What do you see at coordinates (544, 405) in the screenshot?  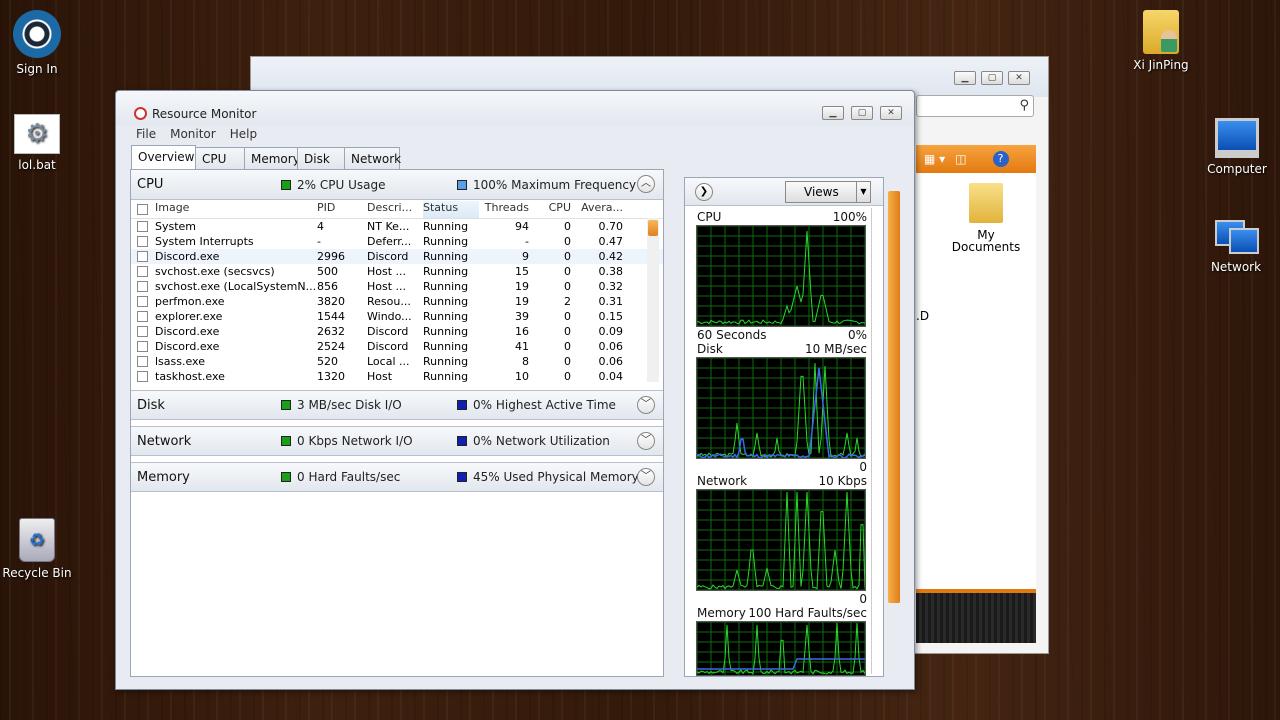 I see `stat-text: 0% Highest Active Time` at bounding box center [544, 405].